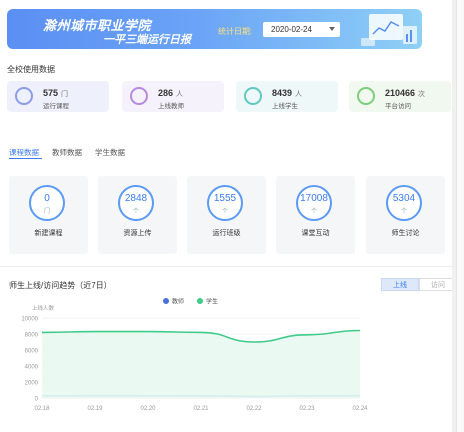 The image size is (464, 432). Describe the element at coordinates (225, 198) in the screenshot. I see `stat-value: 1555` at that location.